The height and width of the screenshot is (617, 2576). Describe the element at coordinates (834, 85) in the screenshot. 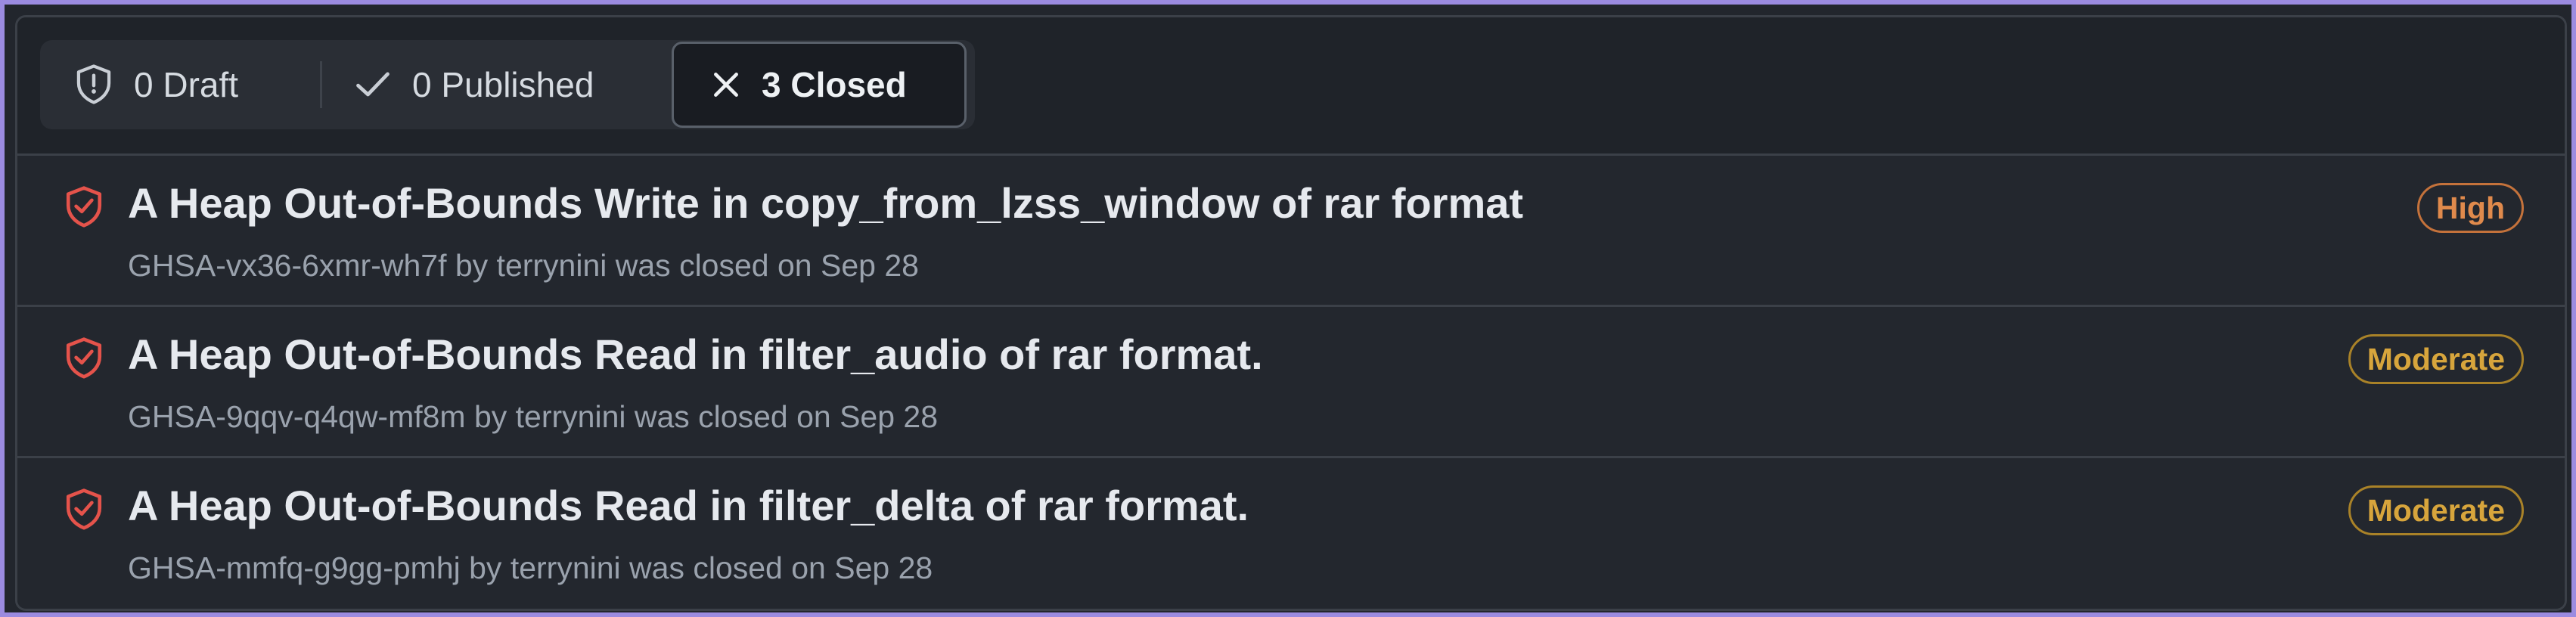

I see `tab-closed-label: 3 Closed` at that location.